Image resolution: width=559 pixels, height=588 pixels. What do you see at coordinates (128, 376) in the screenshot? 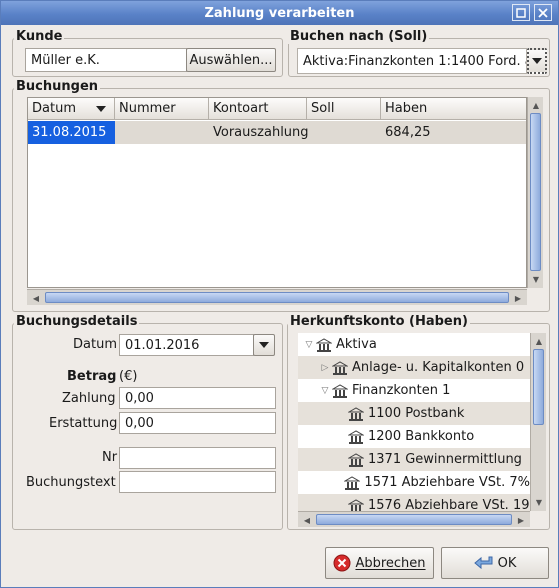
I see `betrag-unit: (€)` at bounding box center [128, 376].